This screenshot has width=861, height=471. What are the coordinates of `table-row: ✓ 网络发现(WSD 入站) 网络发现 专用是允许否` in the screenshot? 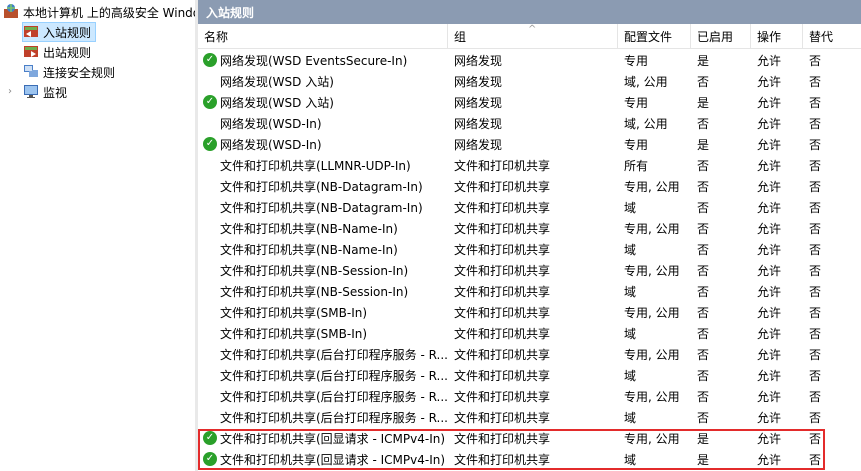 It's located at (529, 102).